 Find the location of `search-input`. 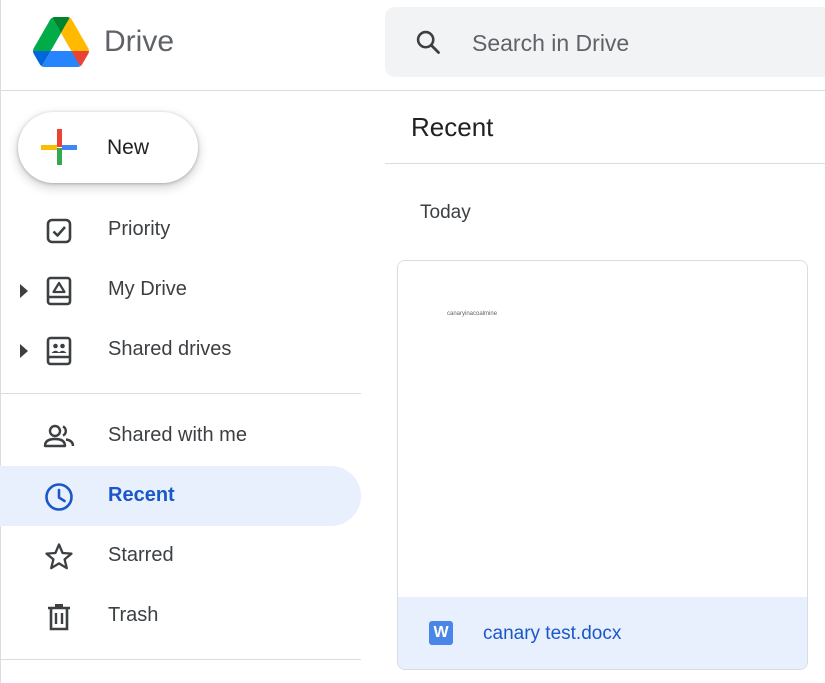

search-input is located at coordinates (642, 43).